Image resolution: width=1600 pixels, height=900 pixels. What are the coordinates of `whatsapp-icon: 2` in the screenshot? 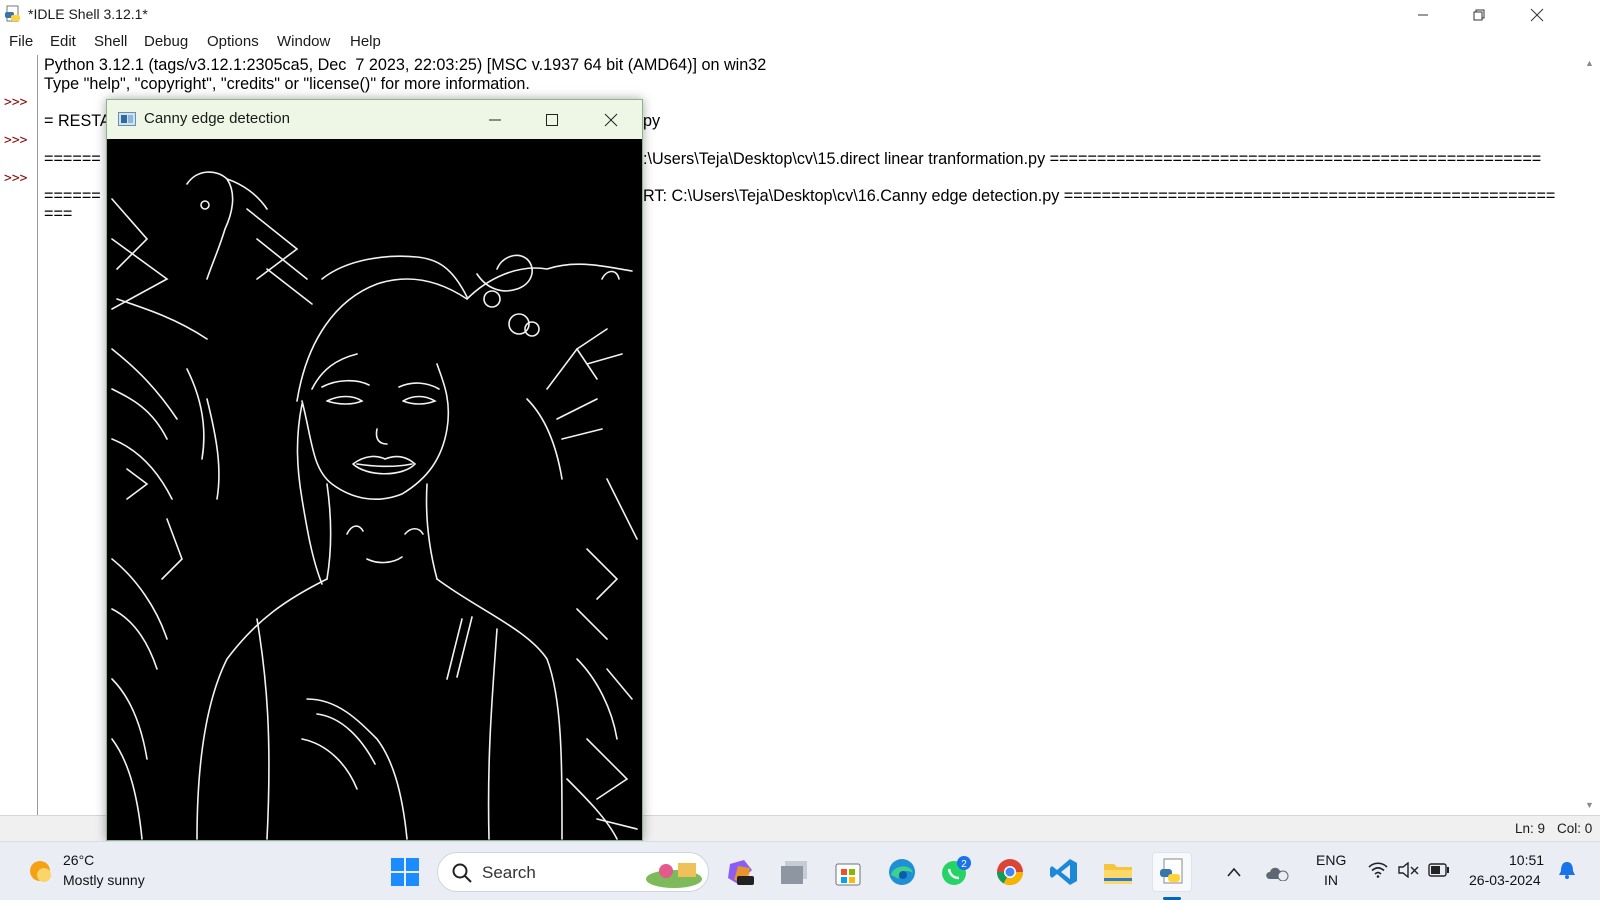 It's located at (956, 870).